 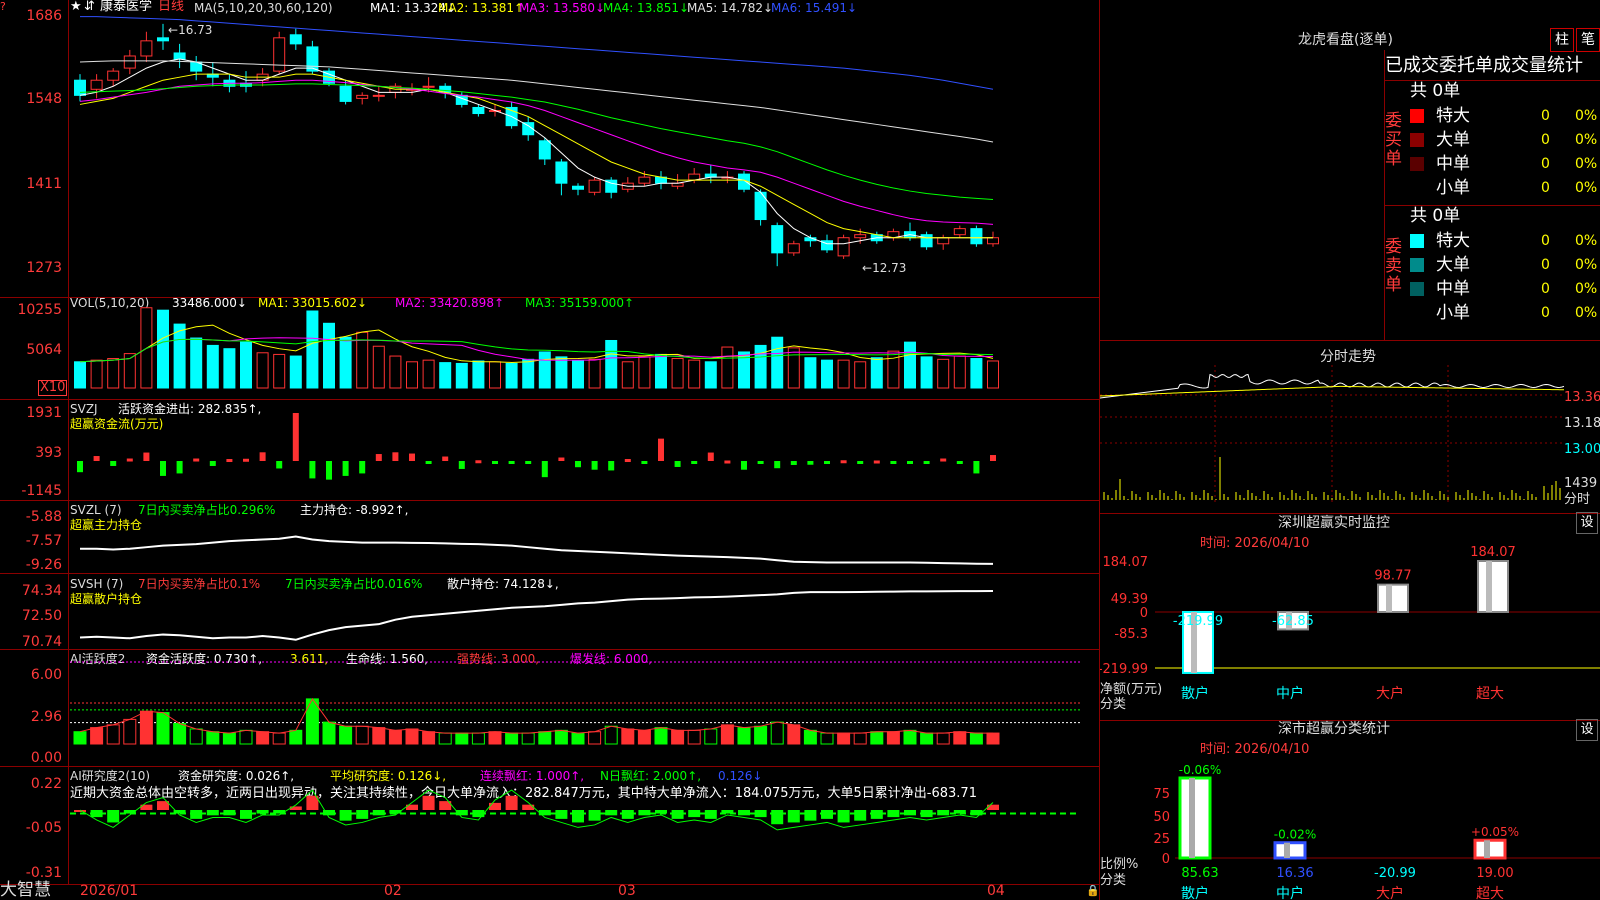 What do you see at coordinates (1435, 216) in the screenshot?
I see `sell-total: 共 0单` at bounding box center [1435, 216].